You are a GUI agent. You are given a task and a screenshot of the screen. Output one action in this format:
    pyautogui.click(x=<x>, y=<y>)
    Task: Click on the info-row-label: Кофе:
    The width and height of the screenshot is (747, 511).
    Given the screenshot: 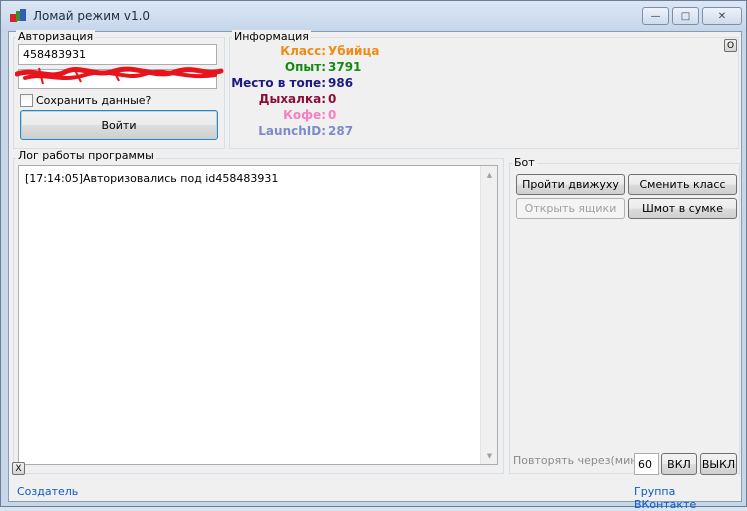 What is the action you would take?
    pyautogui.click(x=304, y=115)
    